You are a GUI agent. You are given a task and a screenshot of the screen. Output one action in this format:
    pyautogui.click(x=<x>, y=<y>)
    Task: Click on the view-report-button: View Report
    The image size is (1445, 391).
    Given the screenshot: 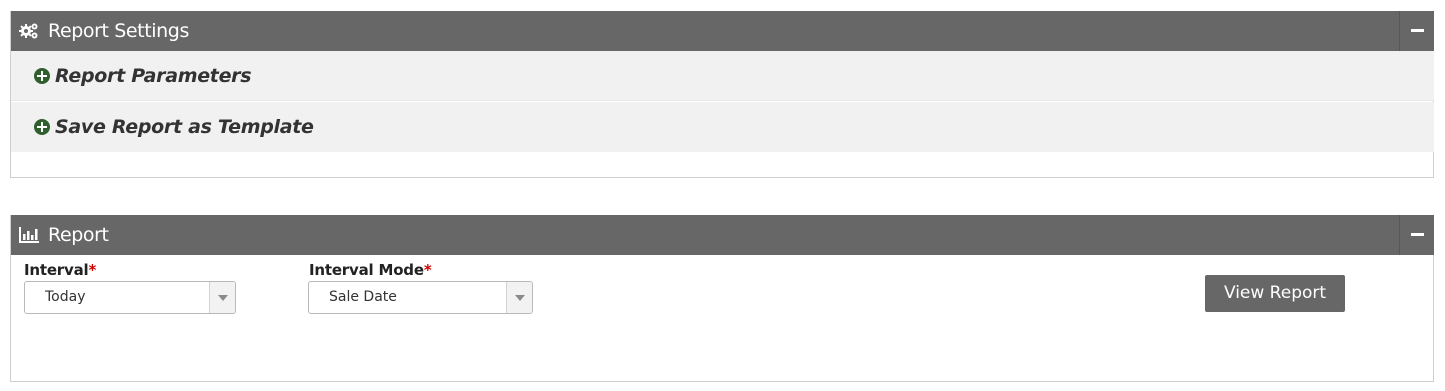 What is the action you would take?
    pyautogui.click(x=1275, y=293)
    